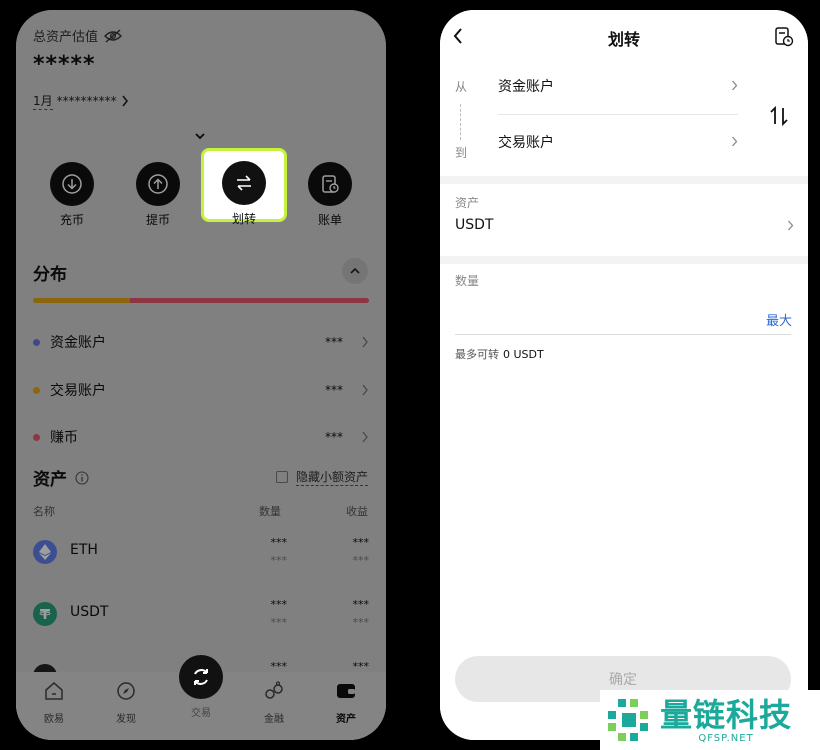 The image size is (820, 750). I want to click on month-pnl-row: 1月 **********, so click(81, 101).